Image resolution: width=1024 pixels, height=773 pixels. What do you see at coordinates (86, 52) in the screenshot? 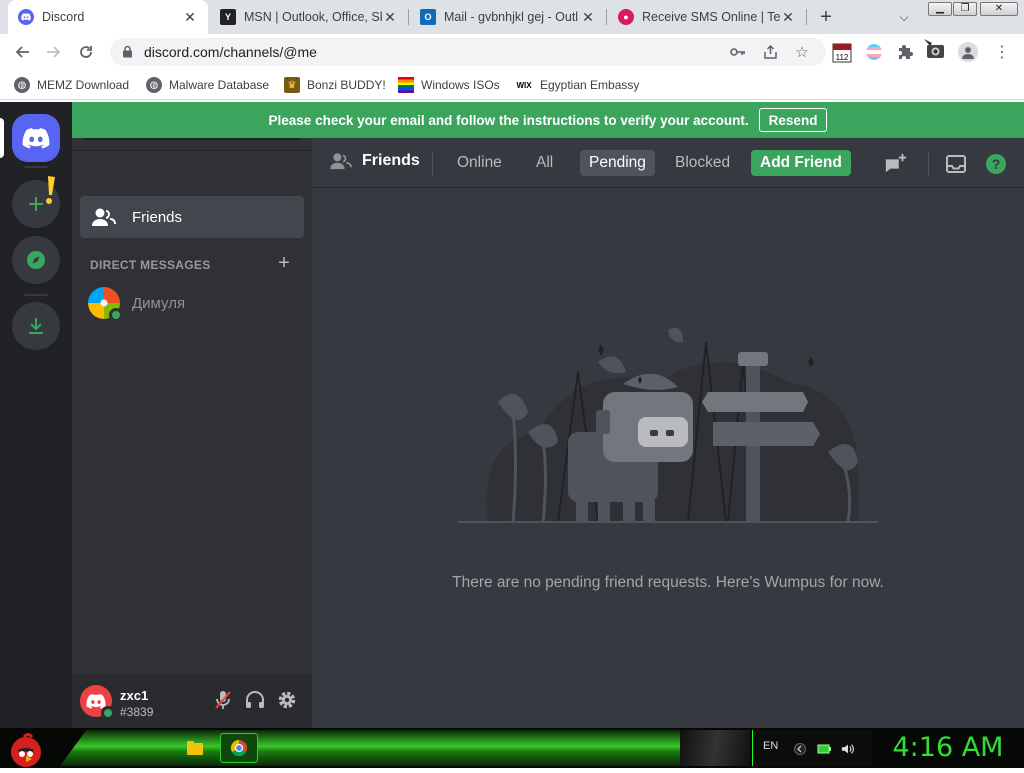
I see `reload-icon` at bounding box center [86, 52].